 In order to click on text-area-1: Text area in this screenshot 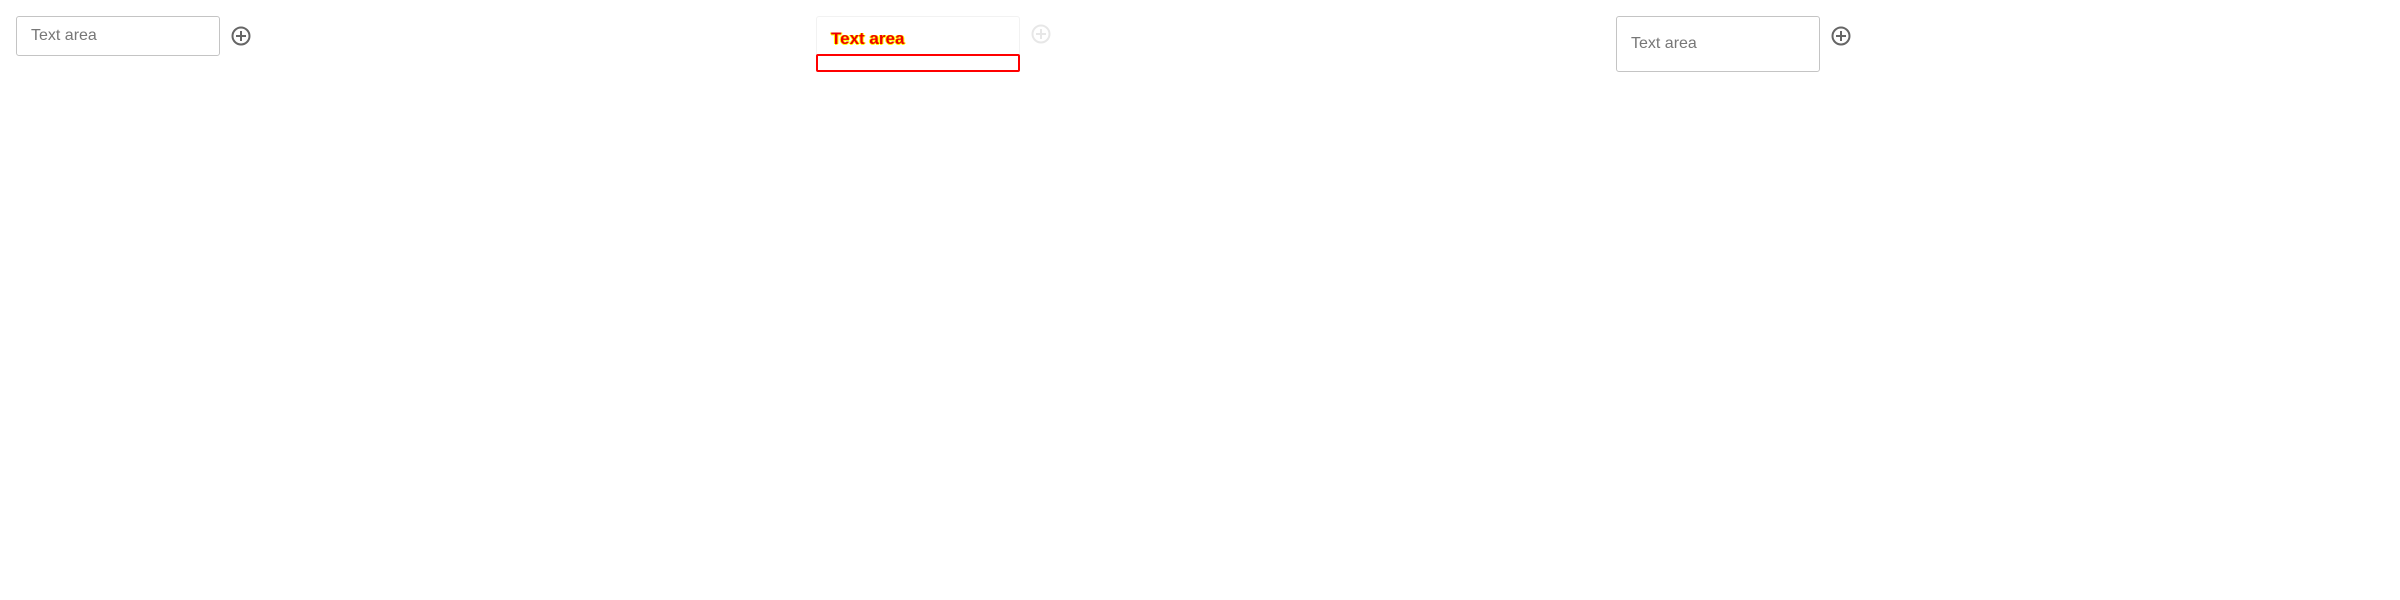, I will do `click(118, 36)`.